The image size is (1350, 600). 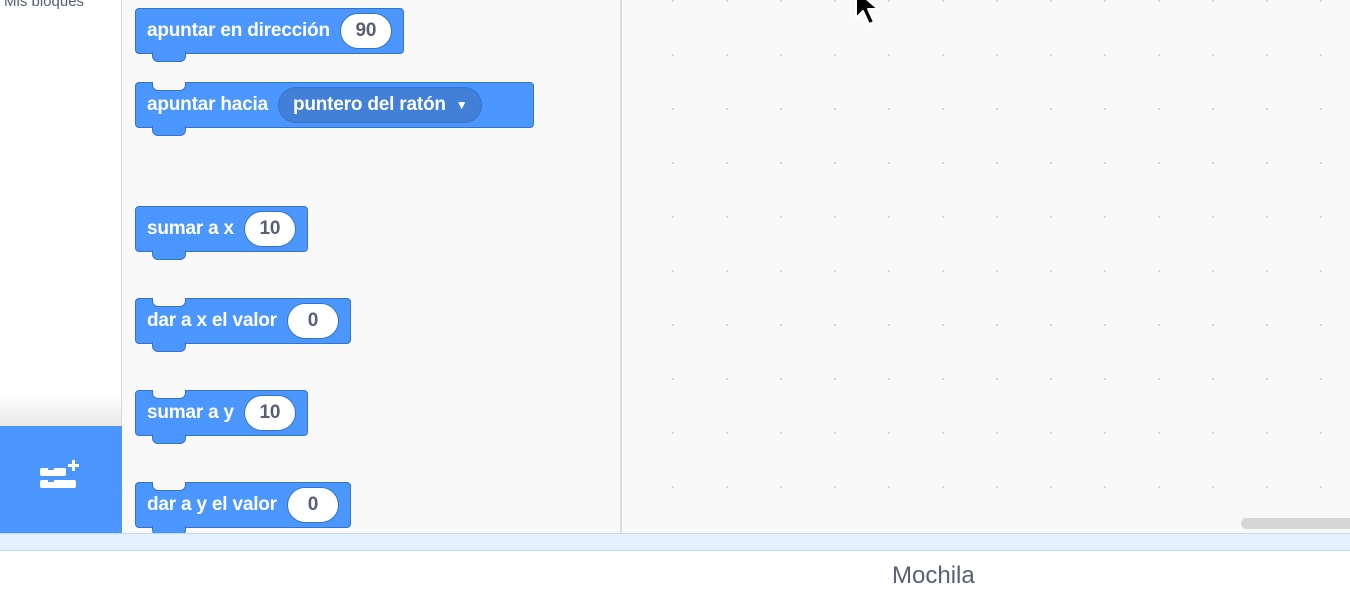 I want to click on block-change-x-by: sumar a x 10, so click(x=221, y=233).